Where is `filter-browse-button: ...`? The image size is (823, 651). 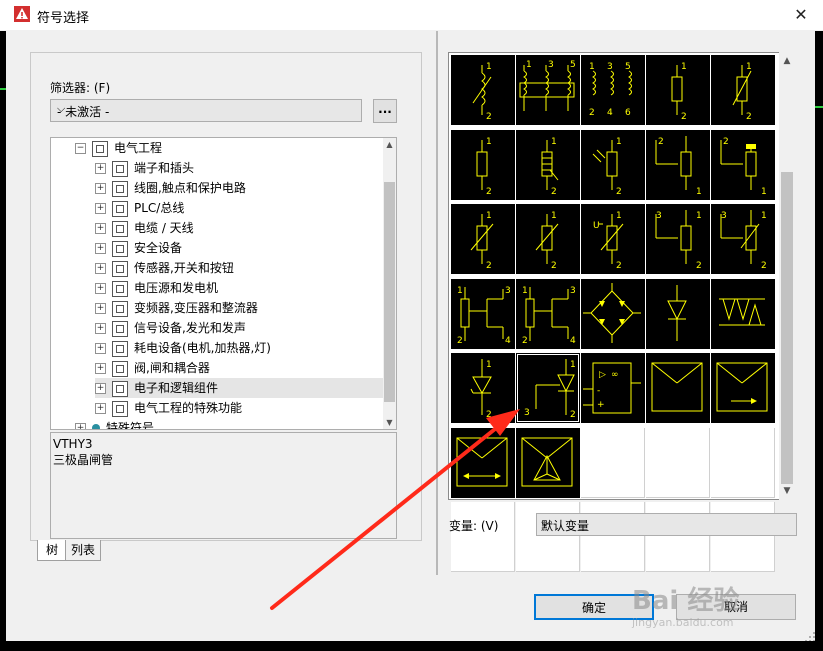
filter-browse-button: ... is located at coordinates (385, 111).